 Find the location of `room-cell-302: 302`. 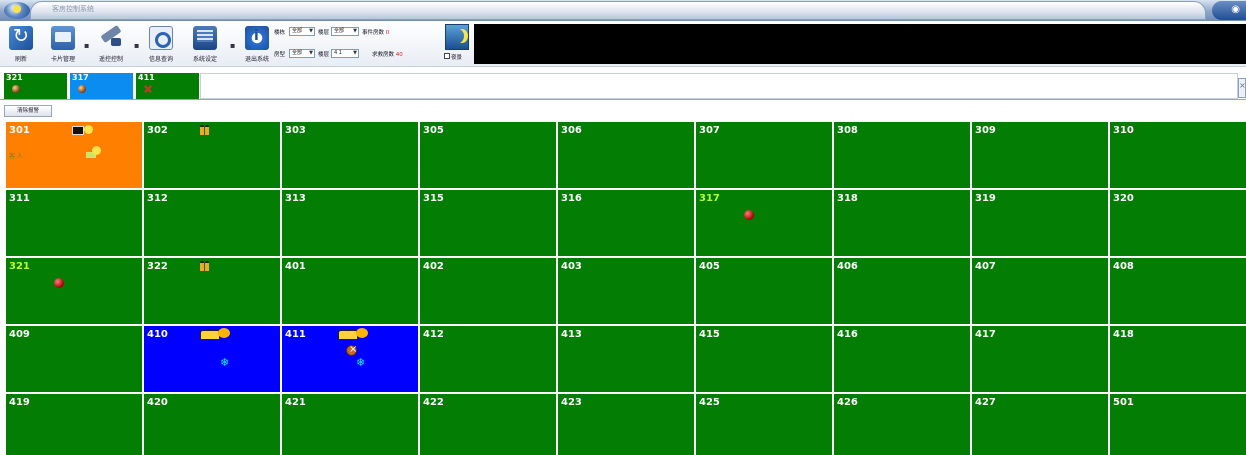

room-cell-302: 302 is located at coordinates (212, 155).